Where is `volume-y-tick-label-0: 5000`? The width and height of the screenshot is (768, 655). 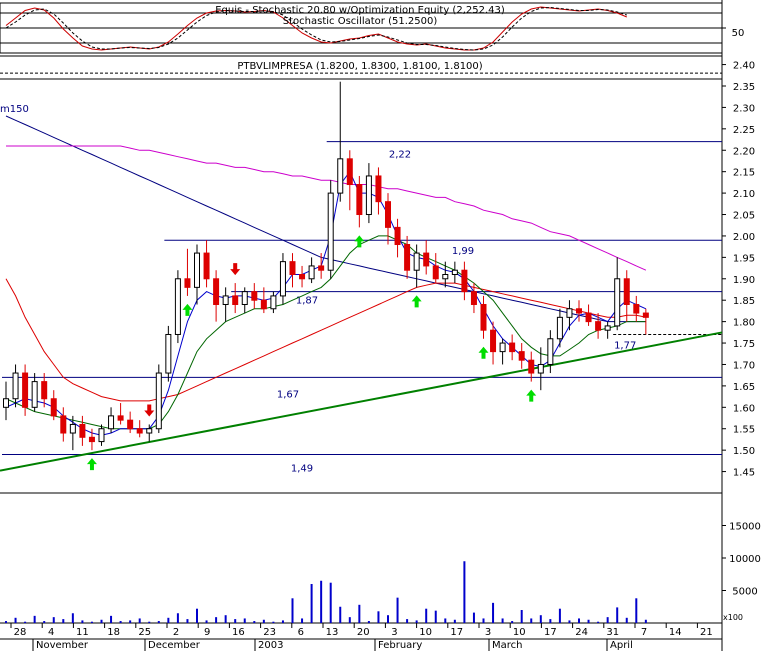
volume-y-tick-label-0: 5000 is located at coordinates (744, 592).